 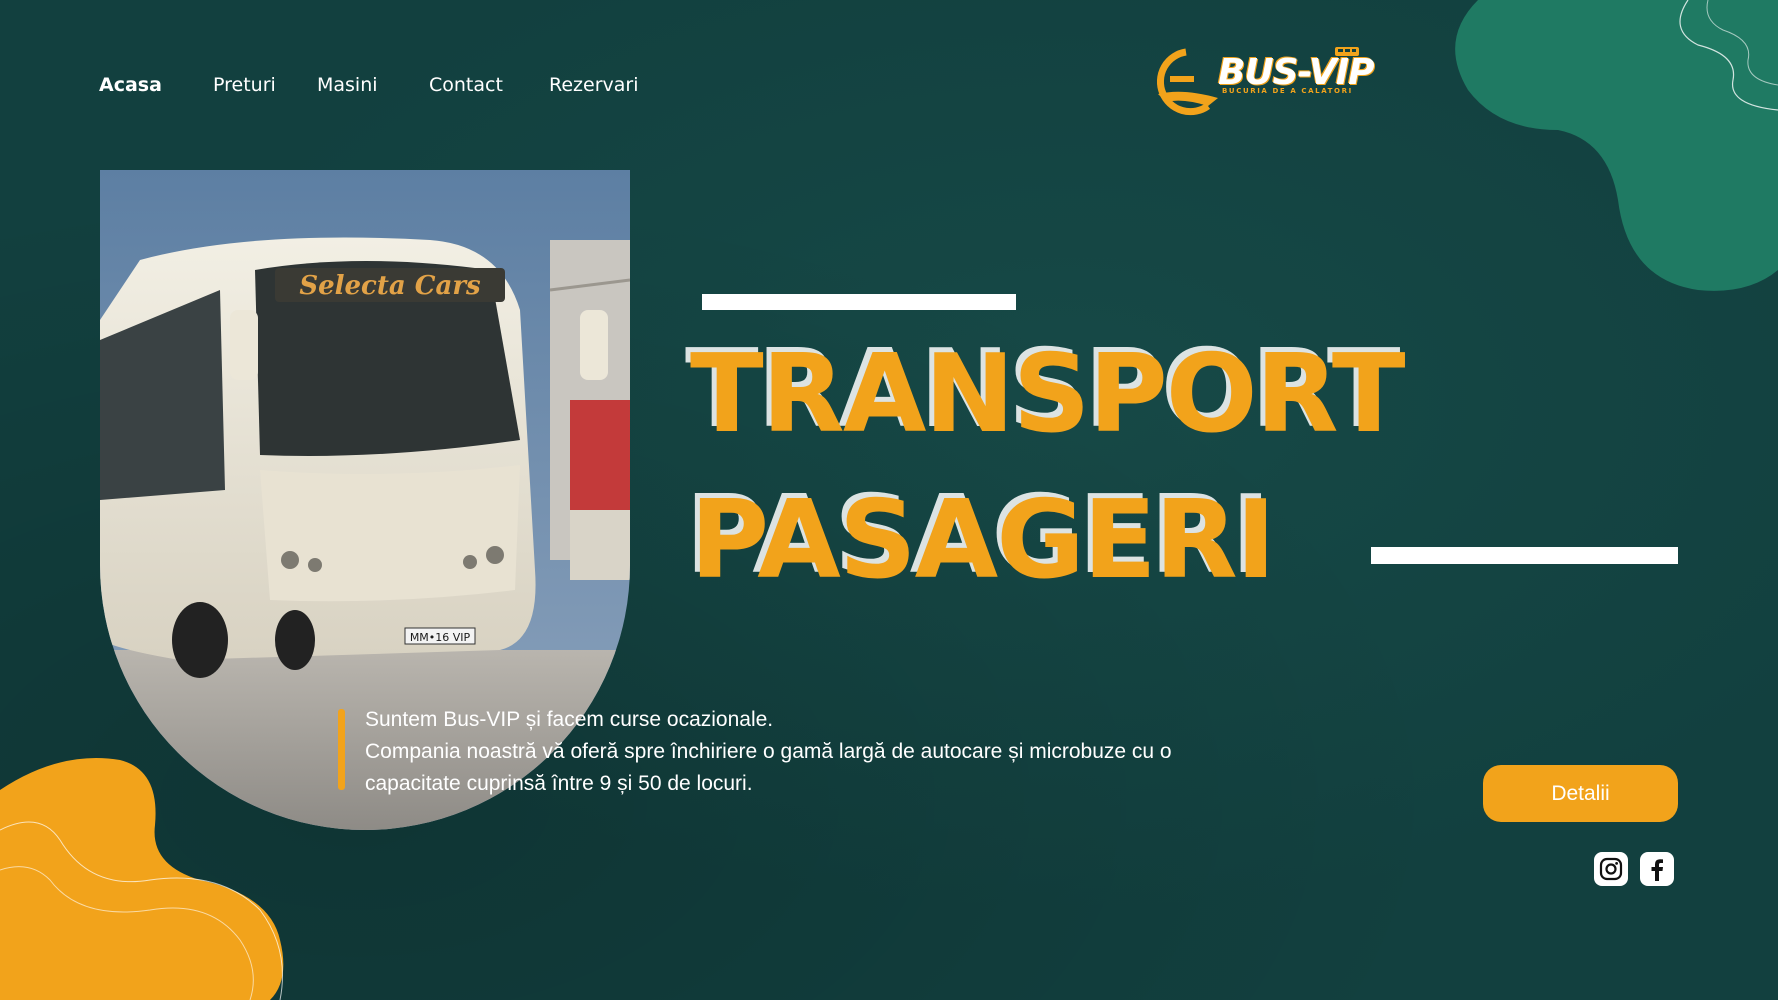 I want to click on nav-item-masini: Masini, so click(x=347, y=85).